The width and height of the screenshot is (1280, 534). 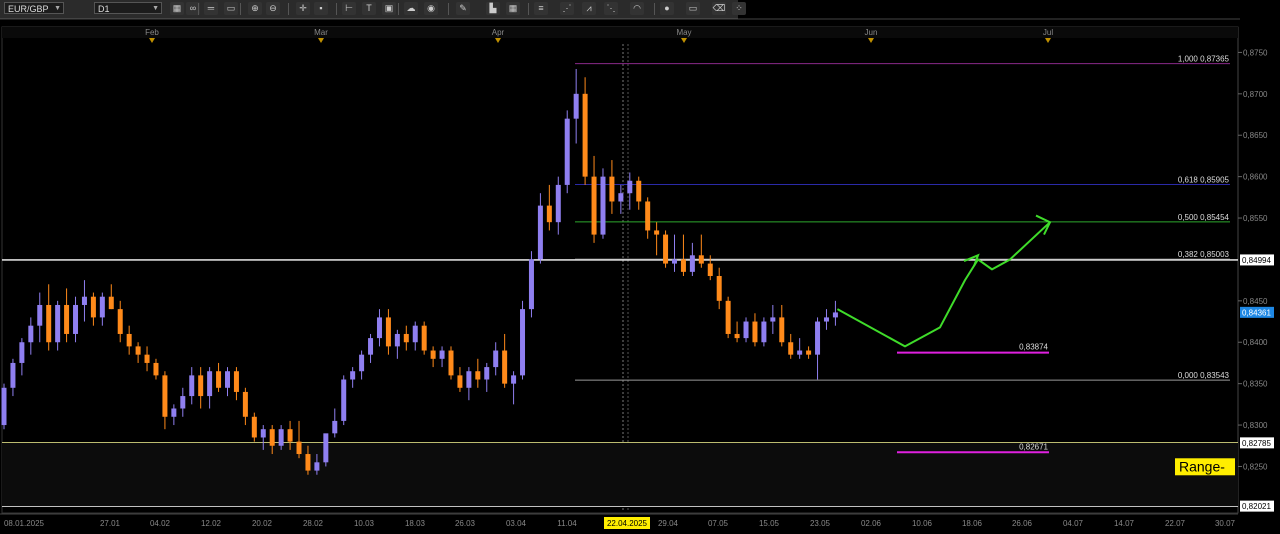 What do you see at coordinates (415, 523) in the screenshot?
I see `date-tick-label: 18.03` at bounding box center [415, 523].